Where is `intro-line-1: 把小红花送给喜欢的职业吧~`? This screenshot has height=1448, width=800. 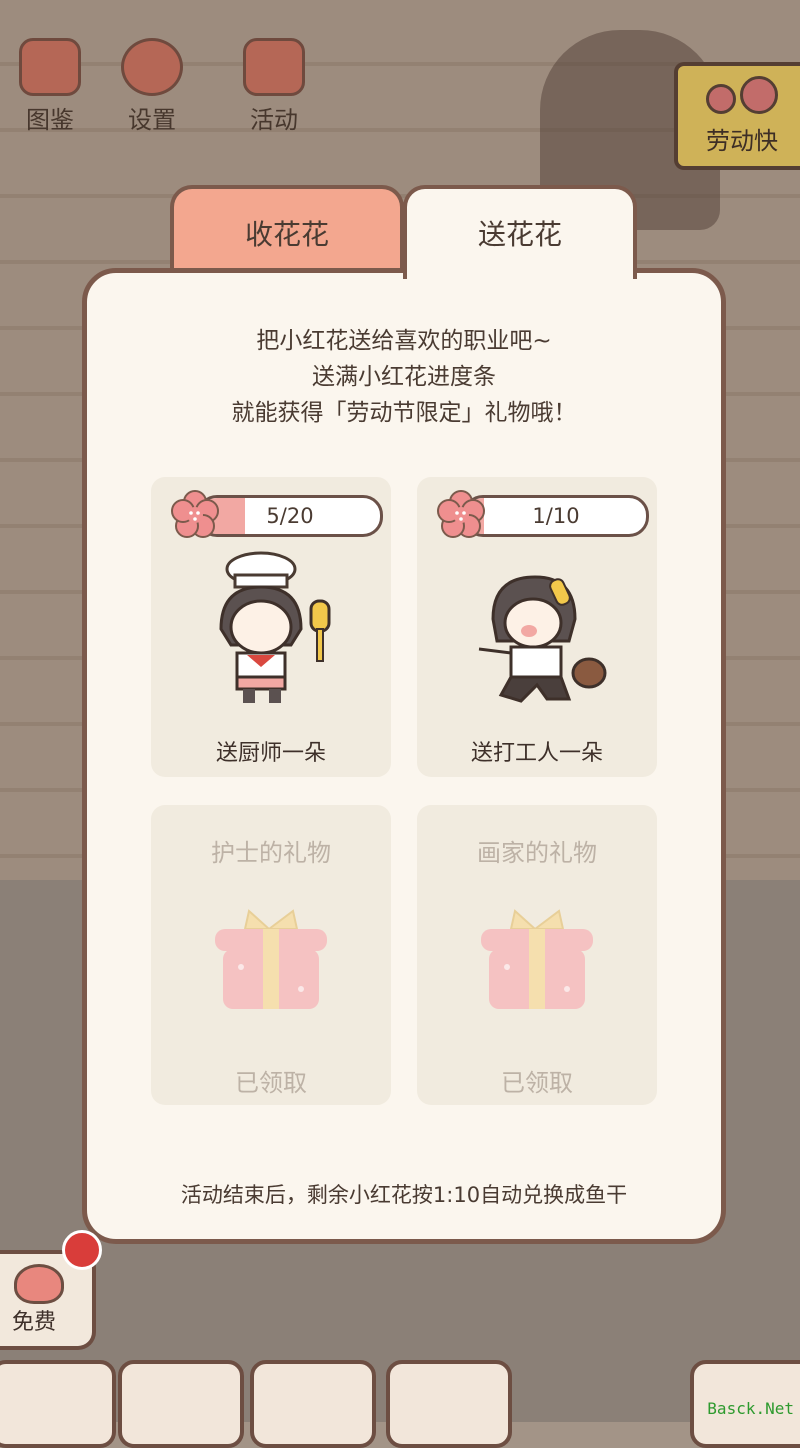 intro-line-1: 把小红花送给喜欢的职业吧~ is located at coordinates (404, 341).